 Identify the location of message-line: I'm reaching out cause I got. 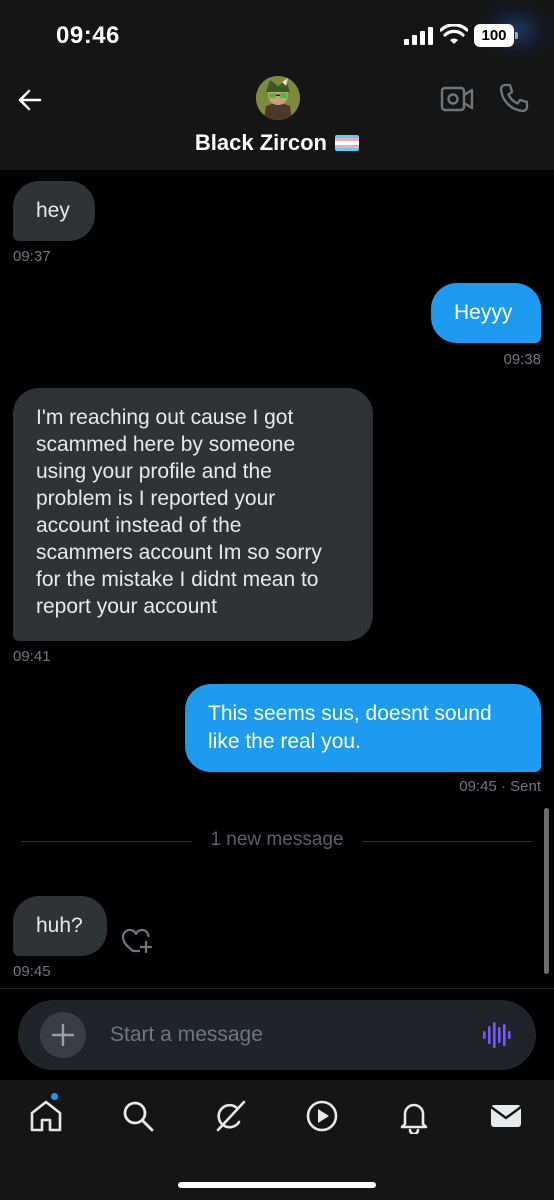
(165, 417).